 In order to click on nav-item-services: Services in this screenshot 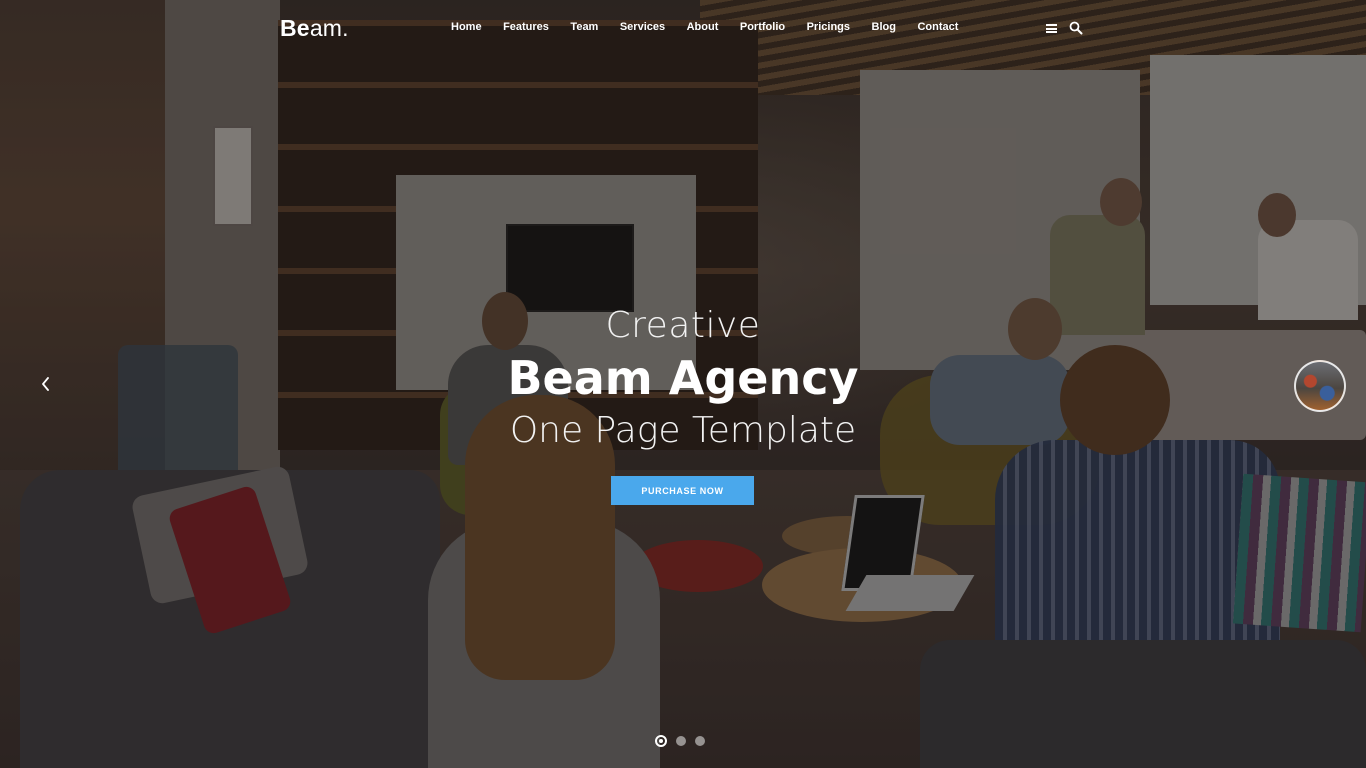, I will do `click(642, 27)`.